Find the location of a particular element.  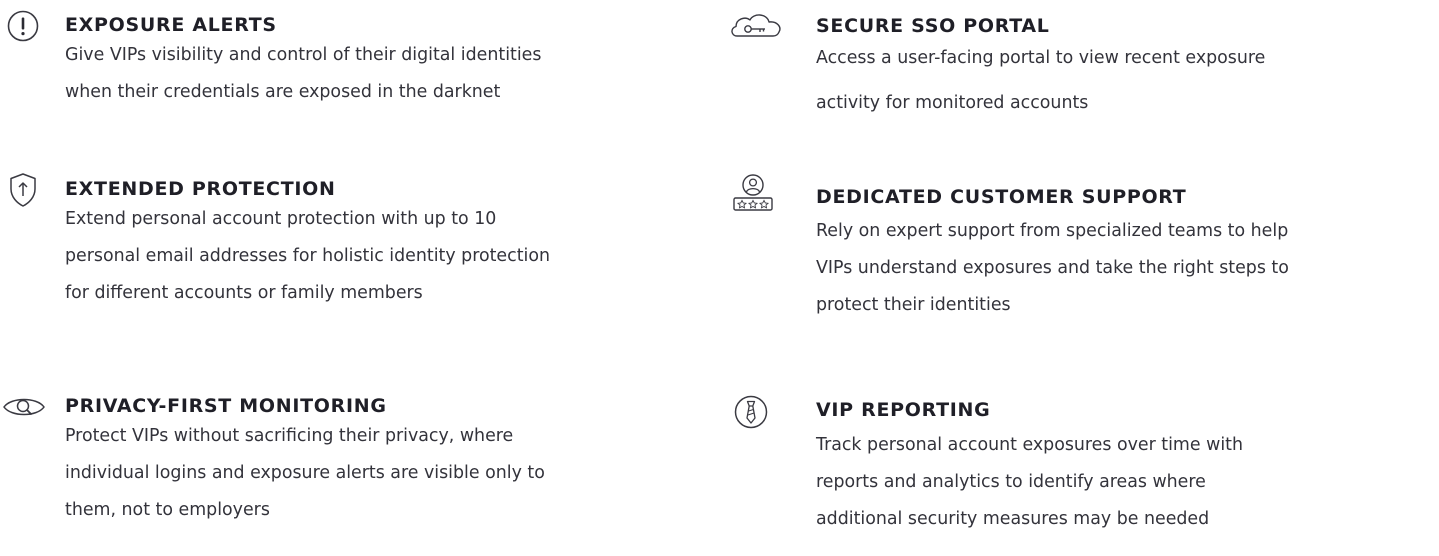

description-line: for different accounts or family members is located at coordinates (244, 293).